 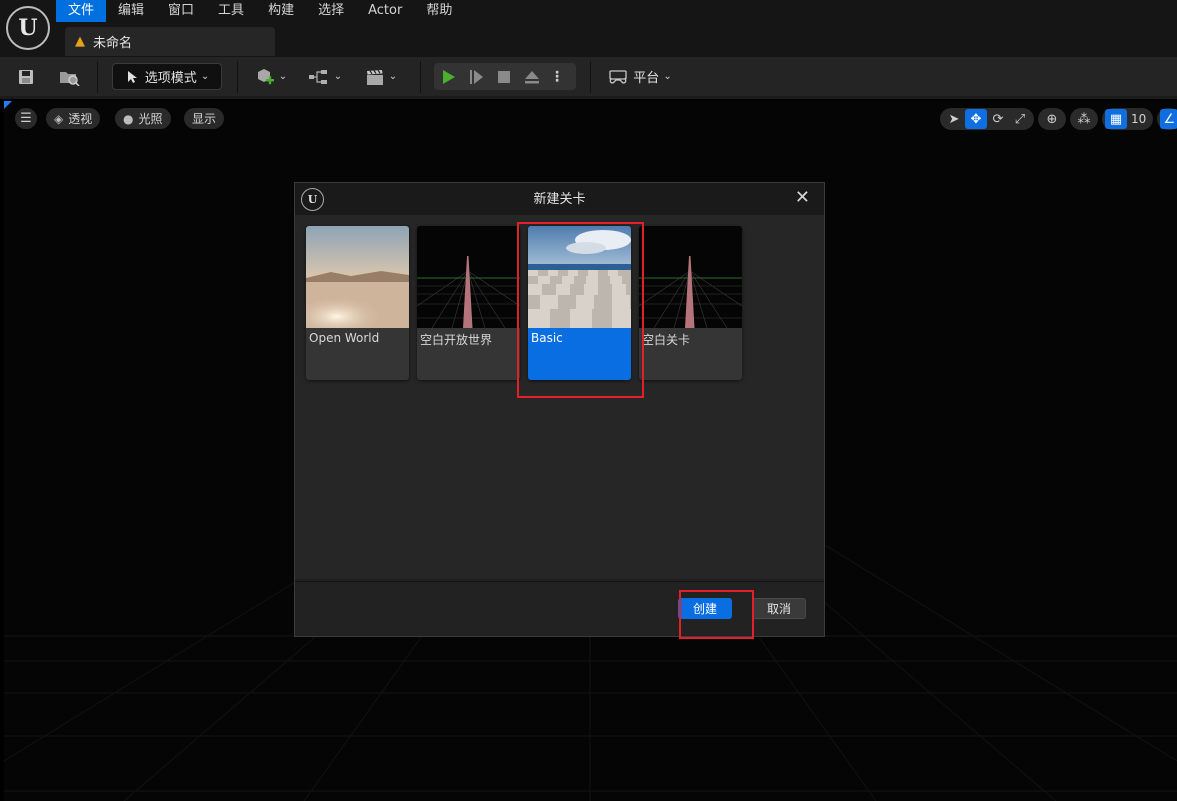 What do you see at coordinates (132, 76) in the screenshot?
I see `select-mode-icon` at bounding box center [132, 76].